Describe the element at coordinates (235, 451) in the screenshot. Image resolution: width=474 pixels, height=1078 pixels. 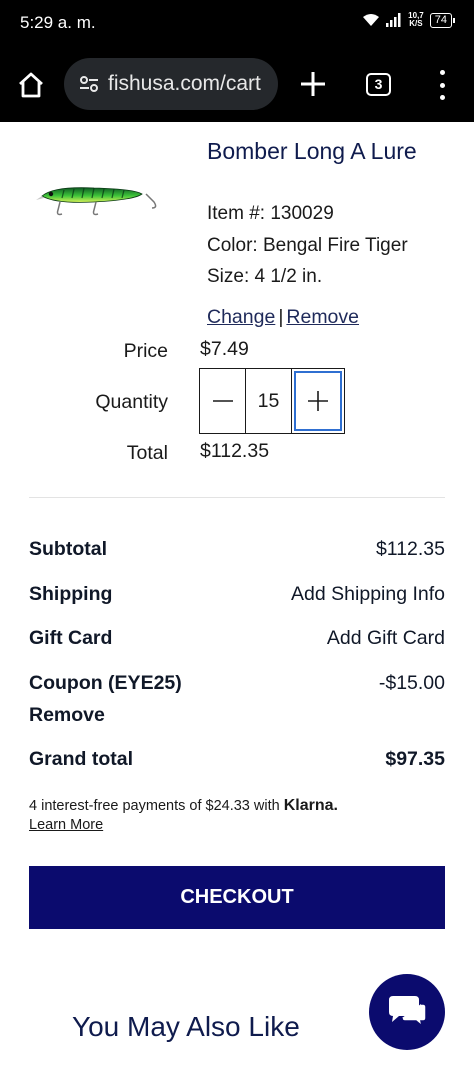
I see `total-value: $112.35` at that location.